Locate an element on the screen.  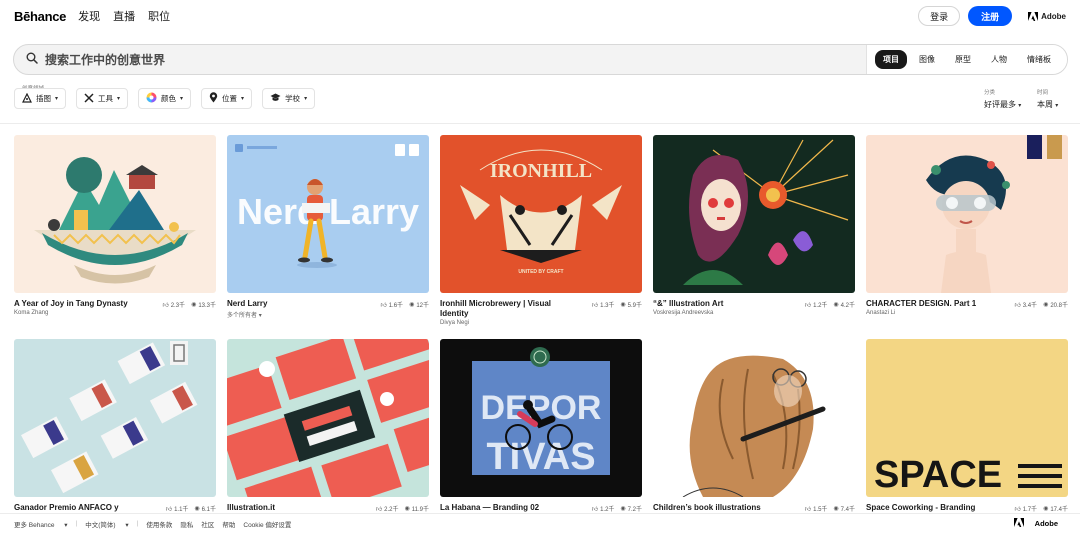
project-owner: Divya Negi is located at coordinates (541, 323).